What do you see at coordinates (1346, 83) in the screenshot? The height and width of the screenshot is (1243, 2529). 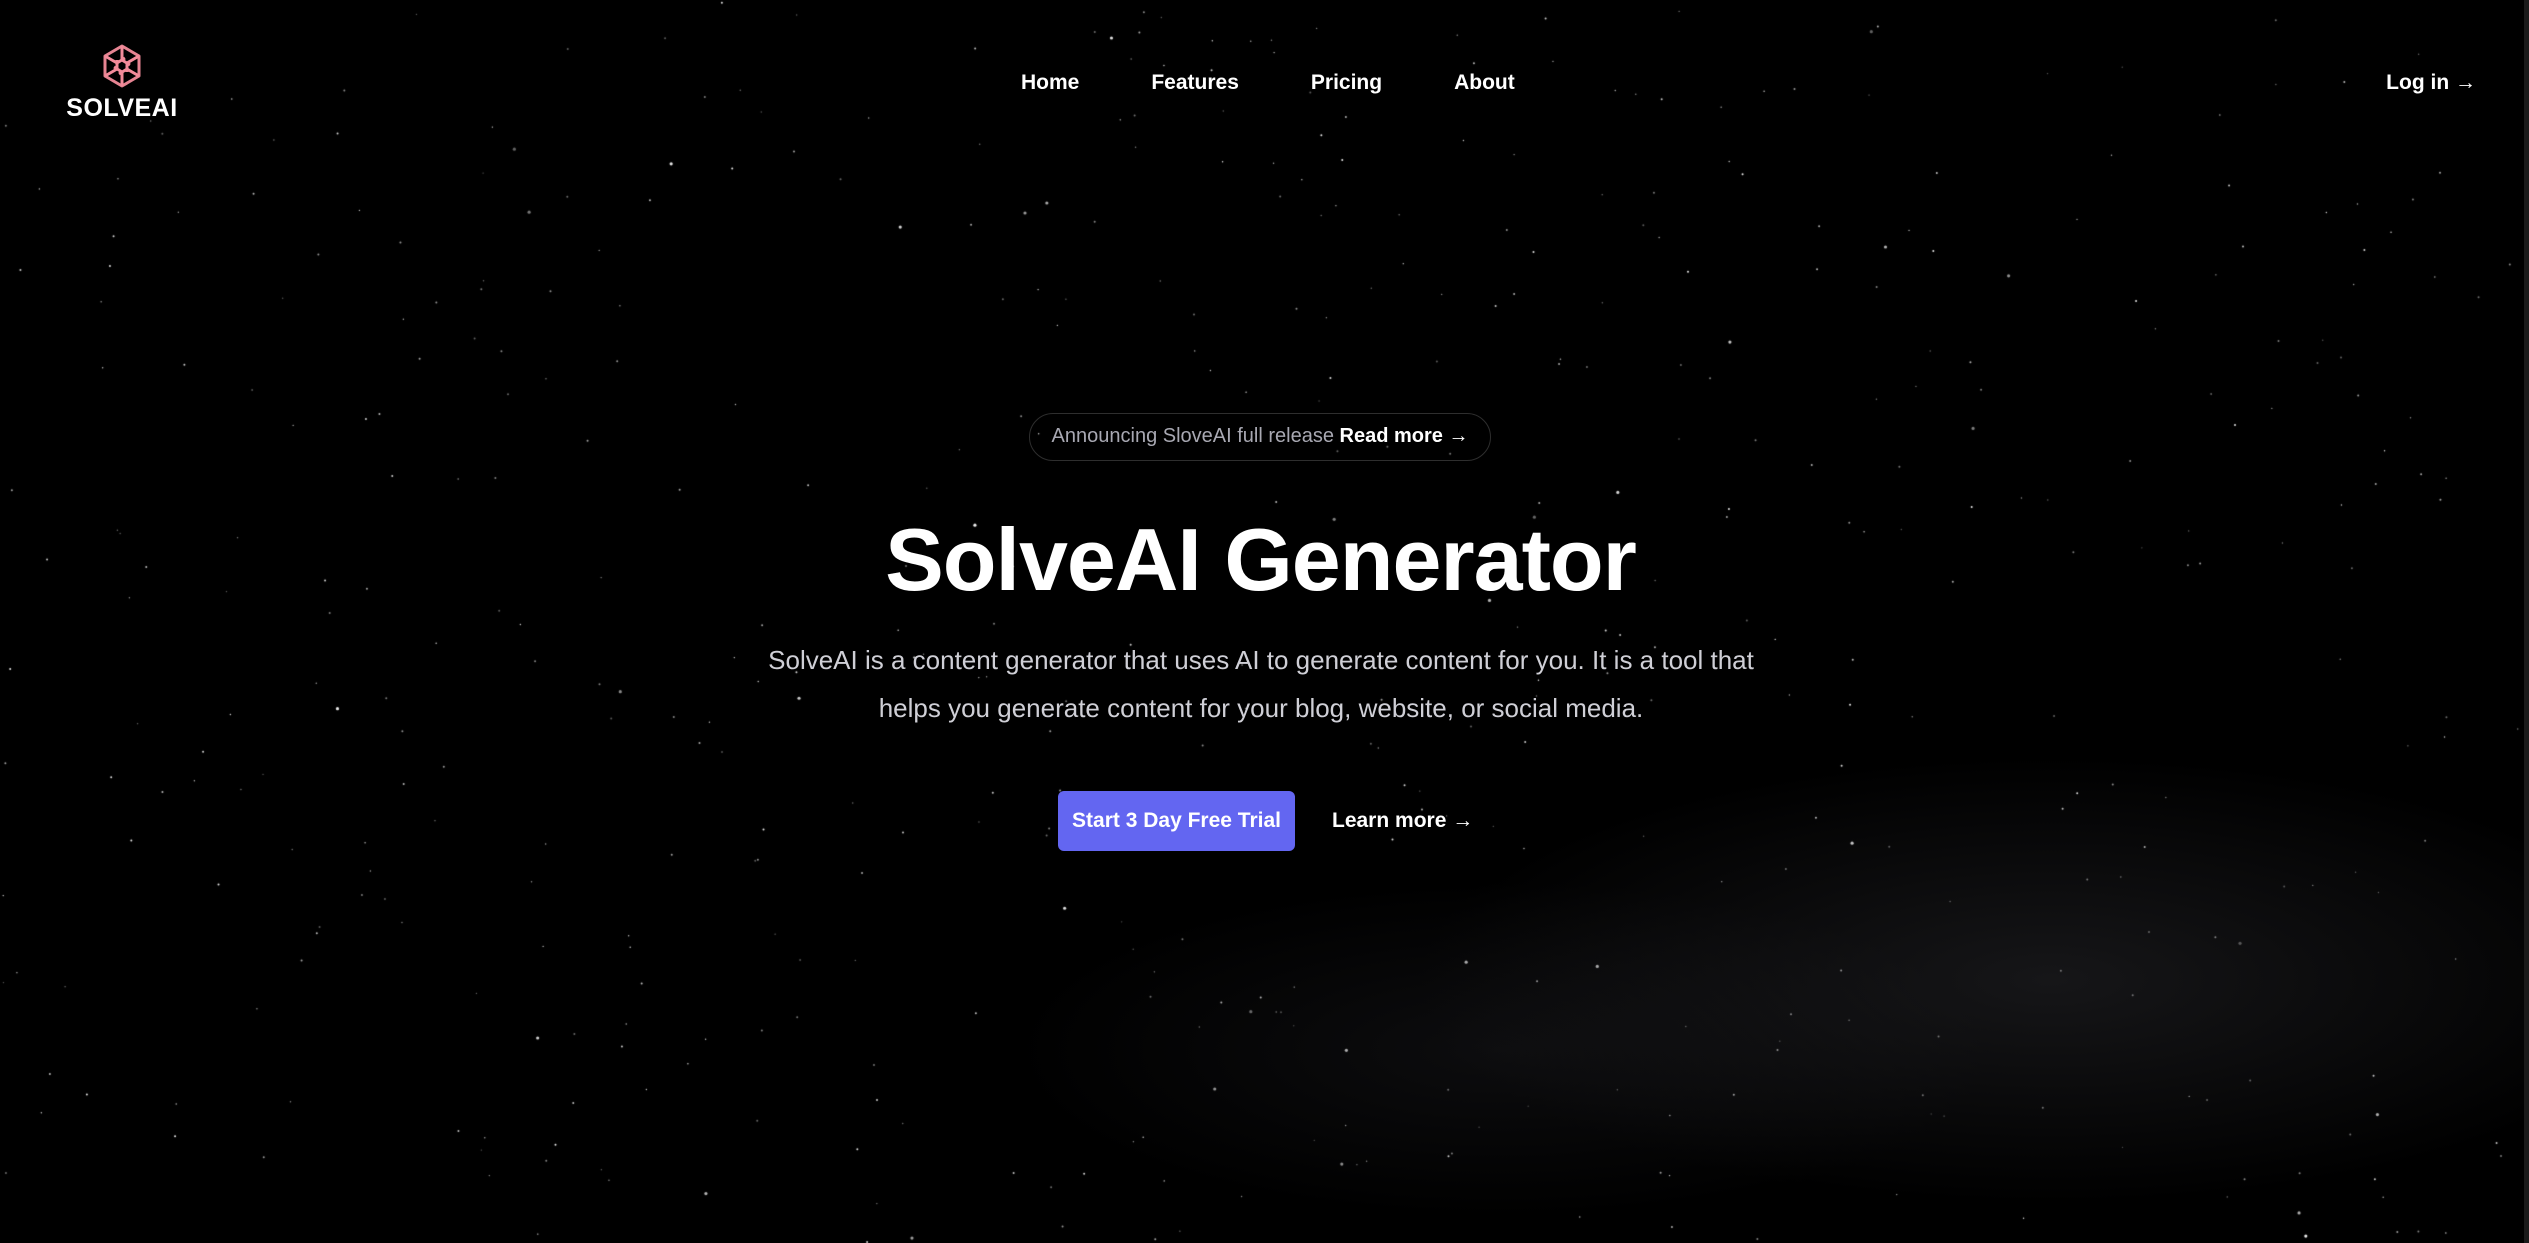 I see `nav-item-pricing: Pricing` at bounding box center [1346, 83].